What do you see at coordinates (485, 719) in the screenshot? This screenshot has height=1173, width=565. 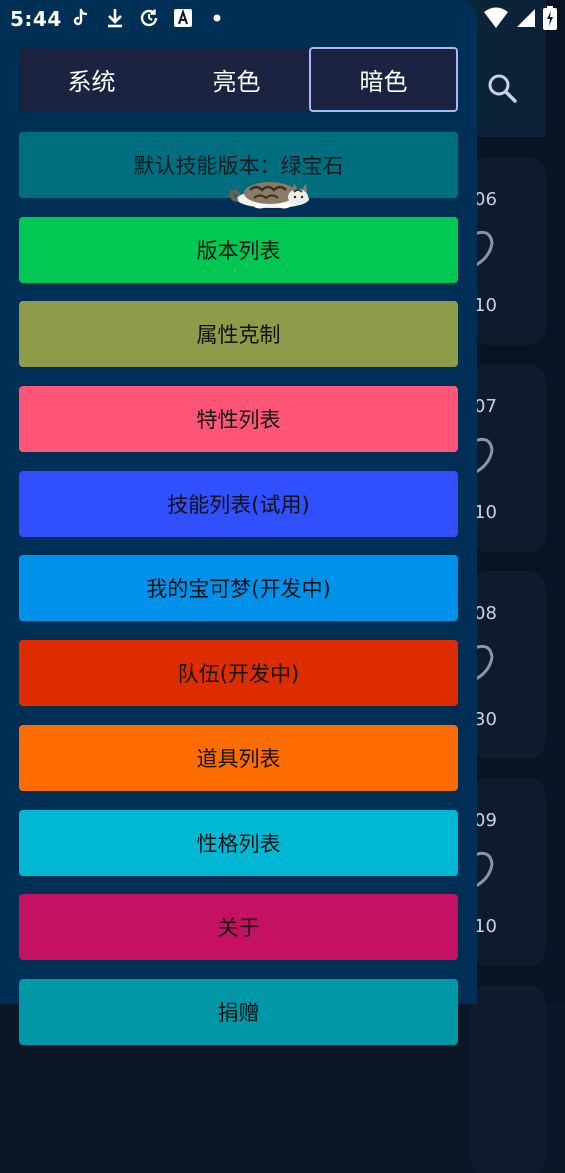 I see `card-bottom-number: 30` at bounding box center [485, 719].